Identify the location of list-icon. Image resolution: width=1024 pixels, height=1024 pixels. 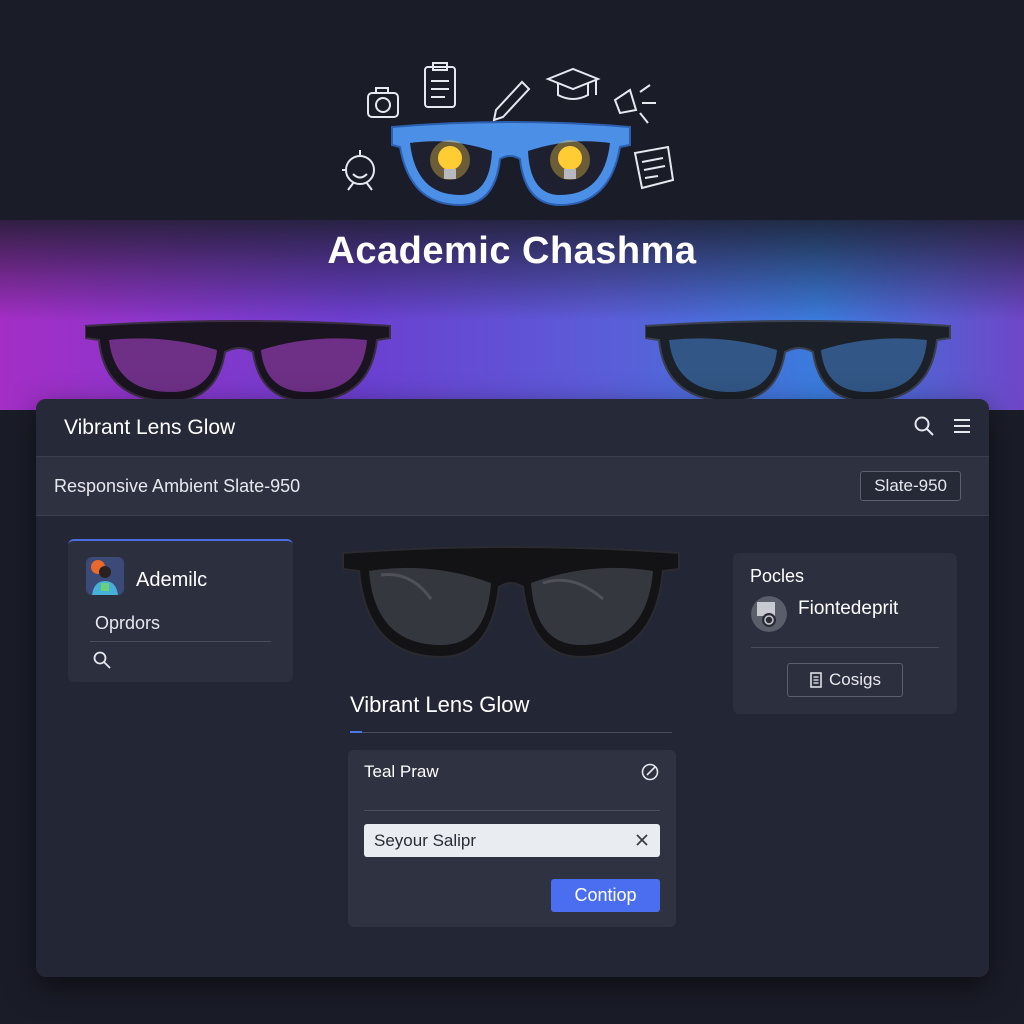
(816, 680).